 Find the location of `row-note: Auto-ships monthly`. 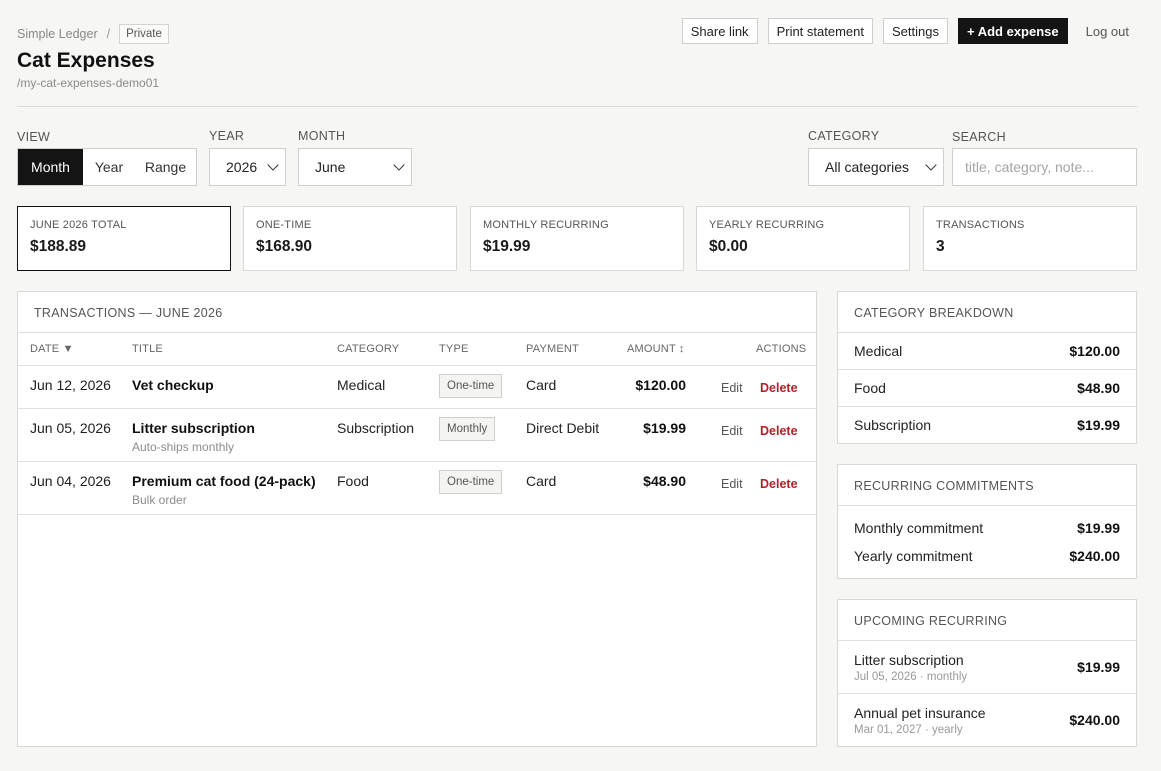

row-note: Auto-ships monthly is located at coordinates (183, 447).